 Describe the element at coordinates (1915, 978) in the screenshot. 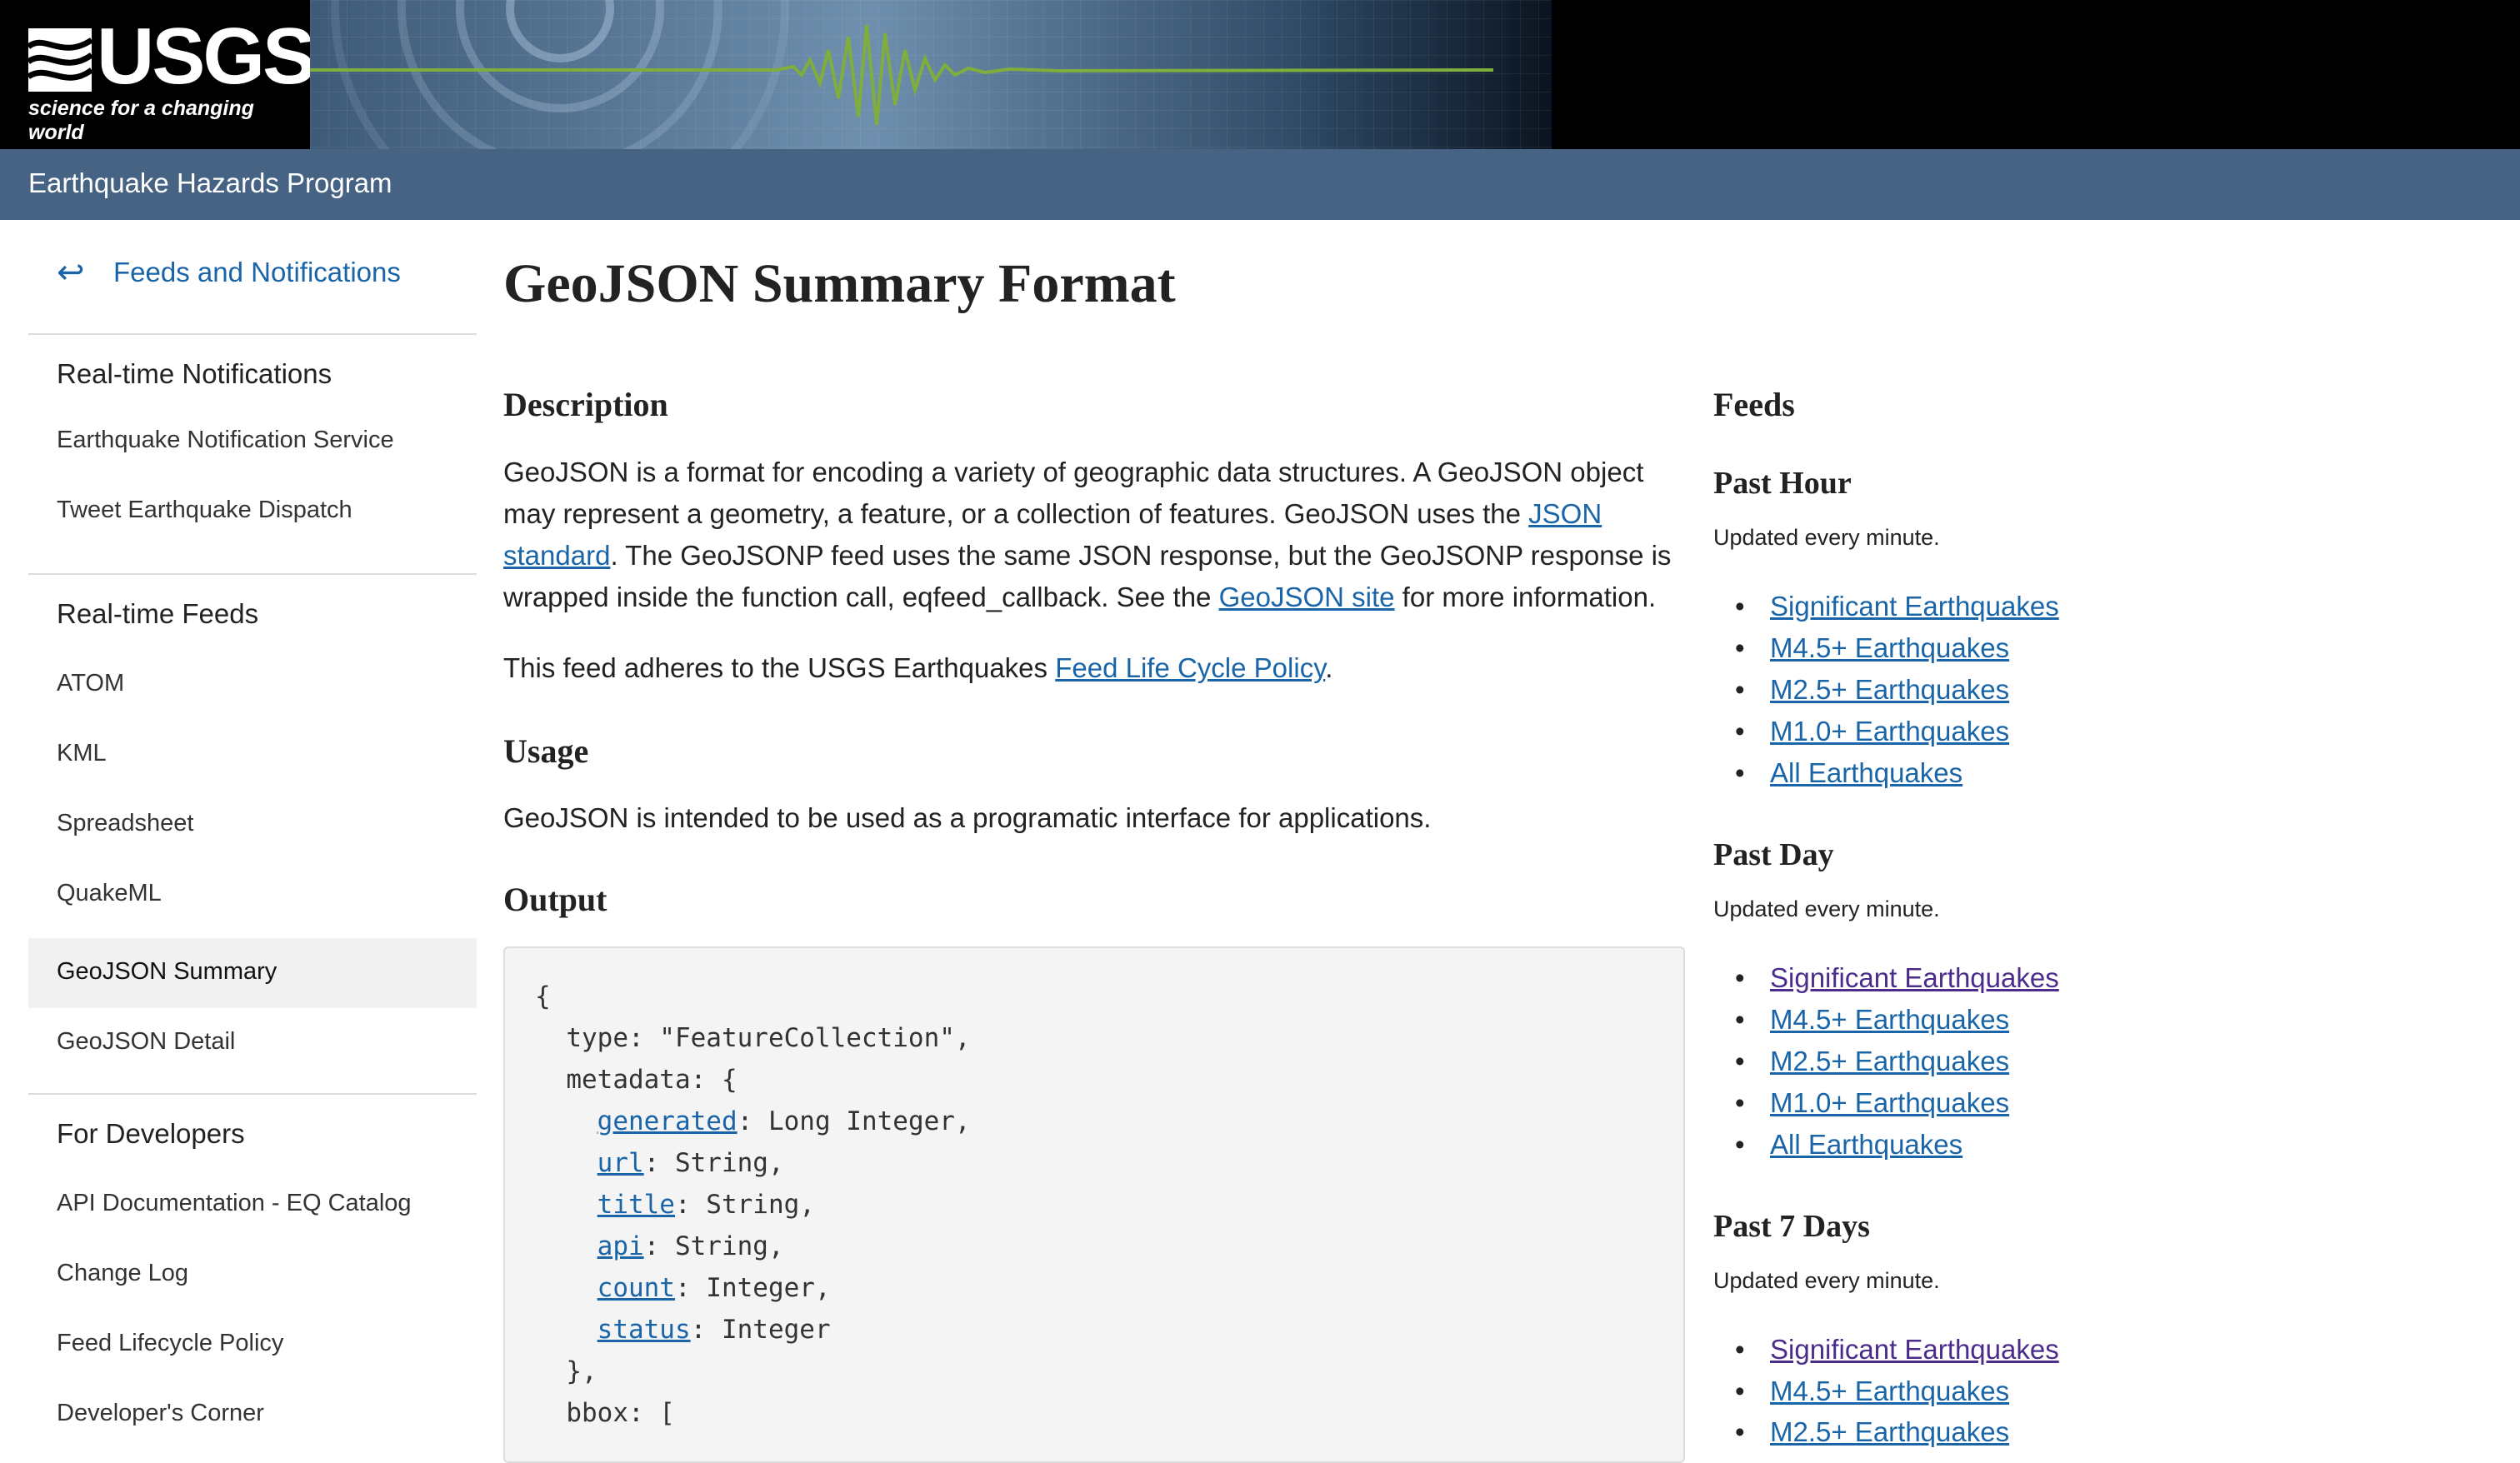

I see `past-day-significant-link: Significant Earthquakes` at that location.